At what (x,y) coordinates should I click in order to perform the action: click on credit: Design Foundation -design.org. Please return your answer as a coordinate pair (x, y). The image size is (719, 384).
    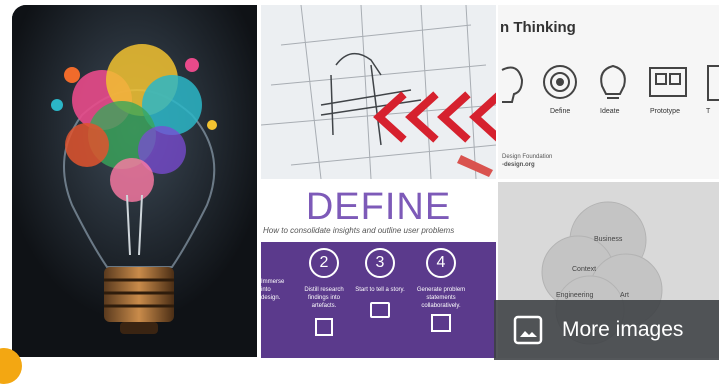
    Looking at the image, I should click on (527, 161).